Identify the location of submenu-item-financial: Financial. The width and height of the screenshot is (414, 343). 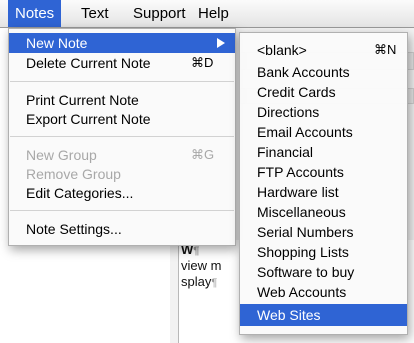
(323, 152).